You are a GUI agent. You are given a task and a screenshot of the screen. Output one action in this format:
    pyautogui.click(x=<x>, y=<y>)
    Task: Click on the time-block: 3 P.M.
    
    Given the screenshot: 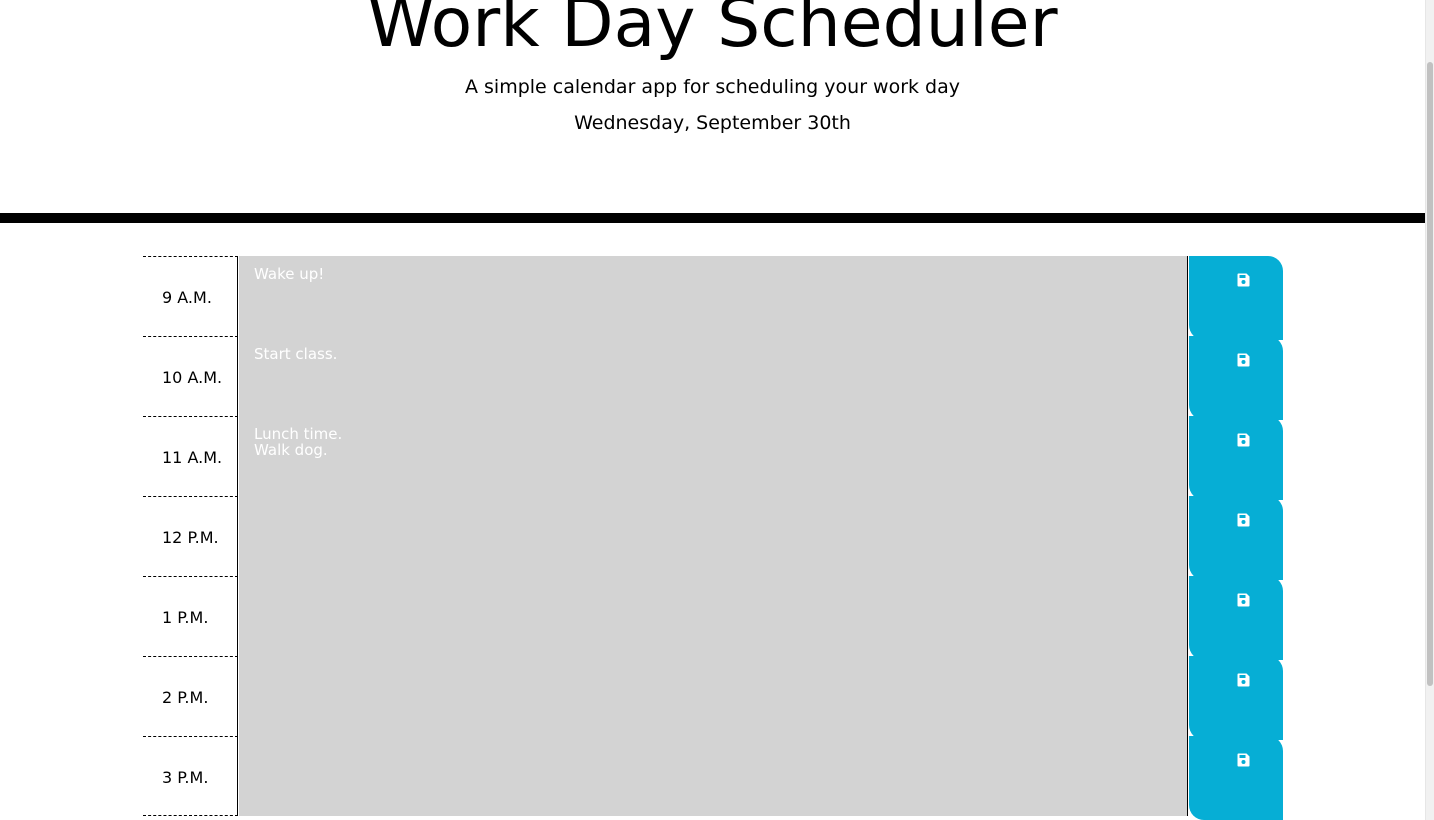 What is the action you would take?
    pyautogui.click(x=713, y=778)
    